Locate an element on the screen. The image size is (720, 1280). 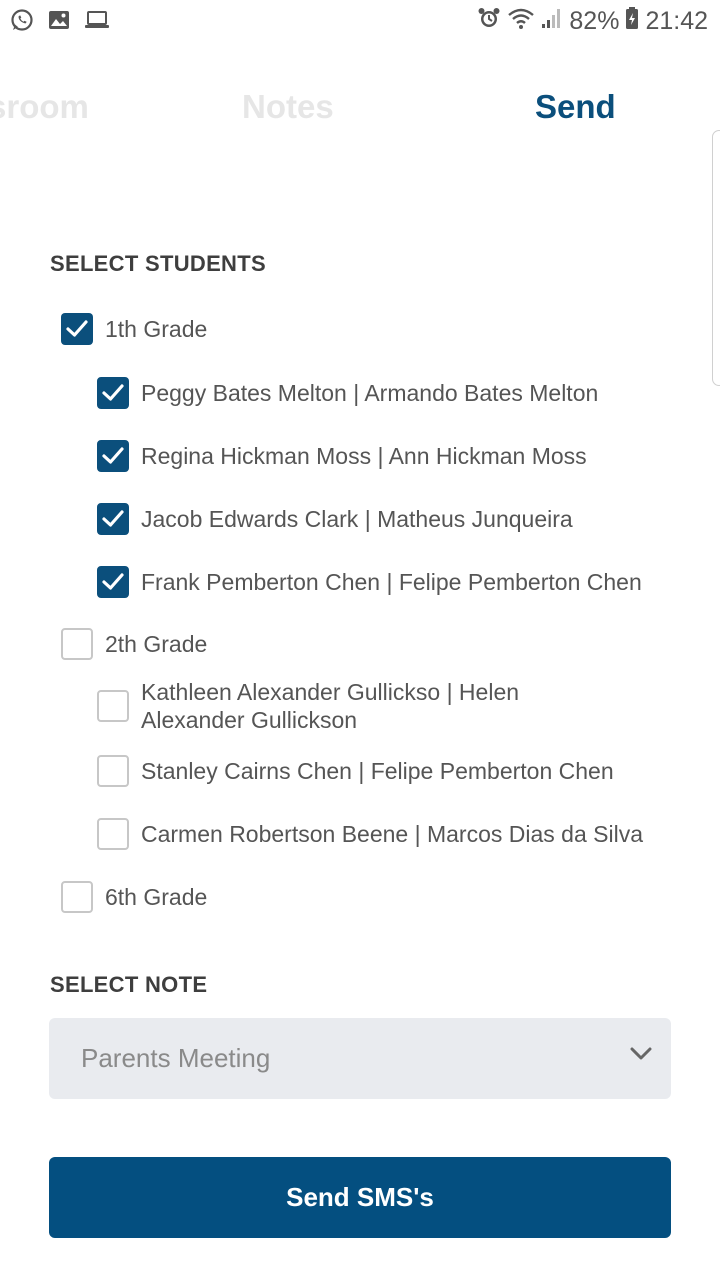
group-label: 1th Grade is located at coordinates (156, 329).